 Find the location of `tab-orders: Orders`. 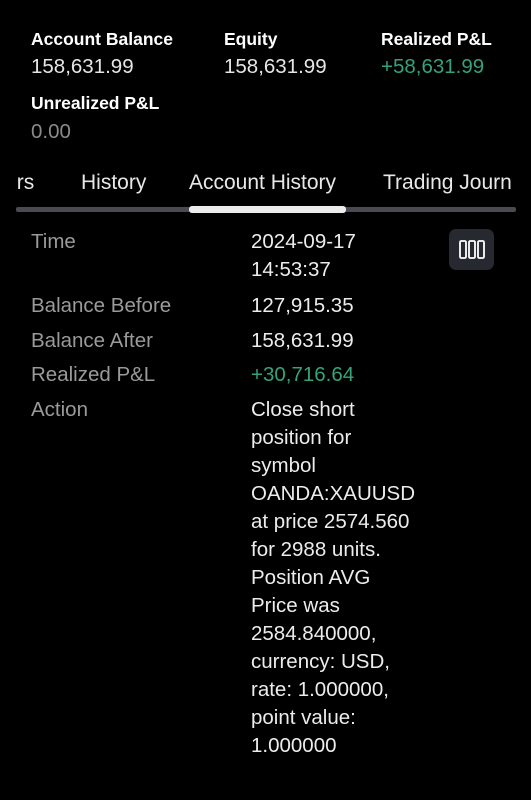

tab-orders: Orders is located at coordinates (25, 183).